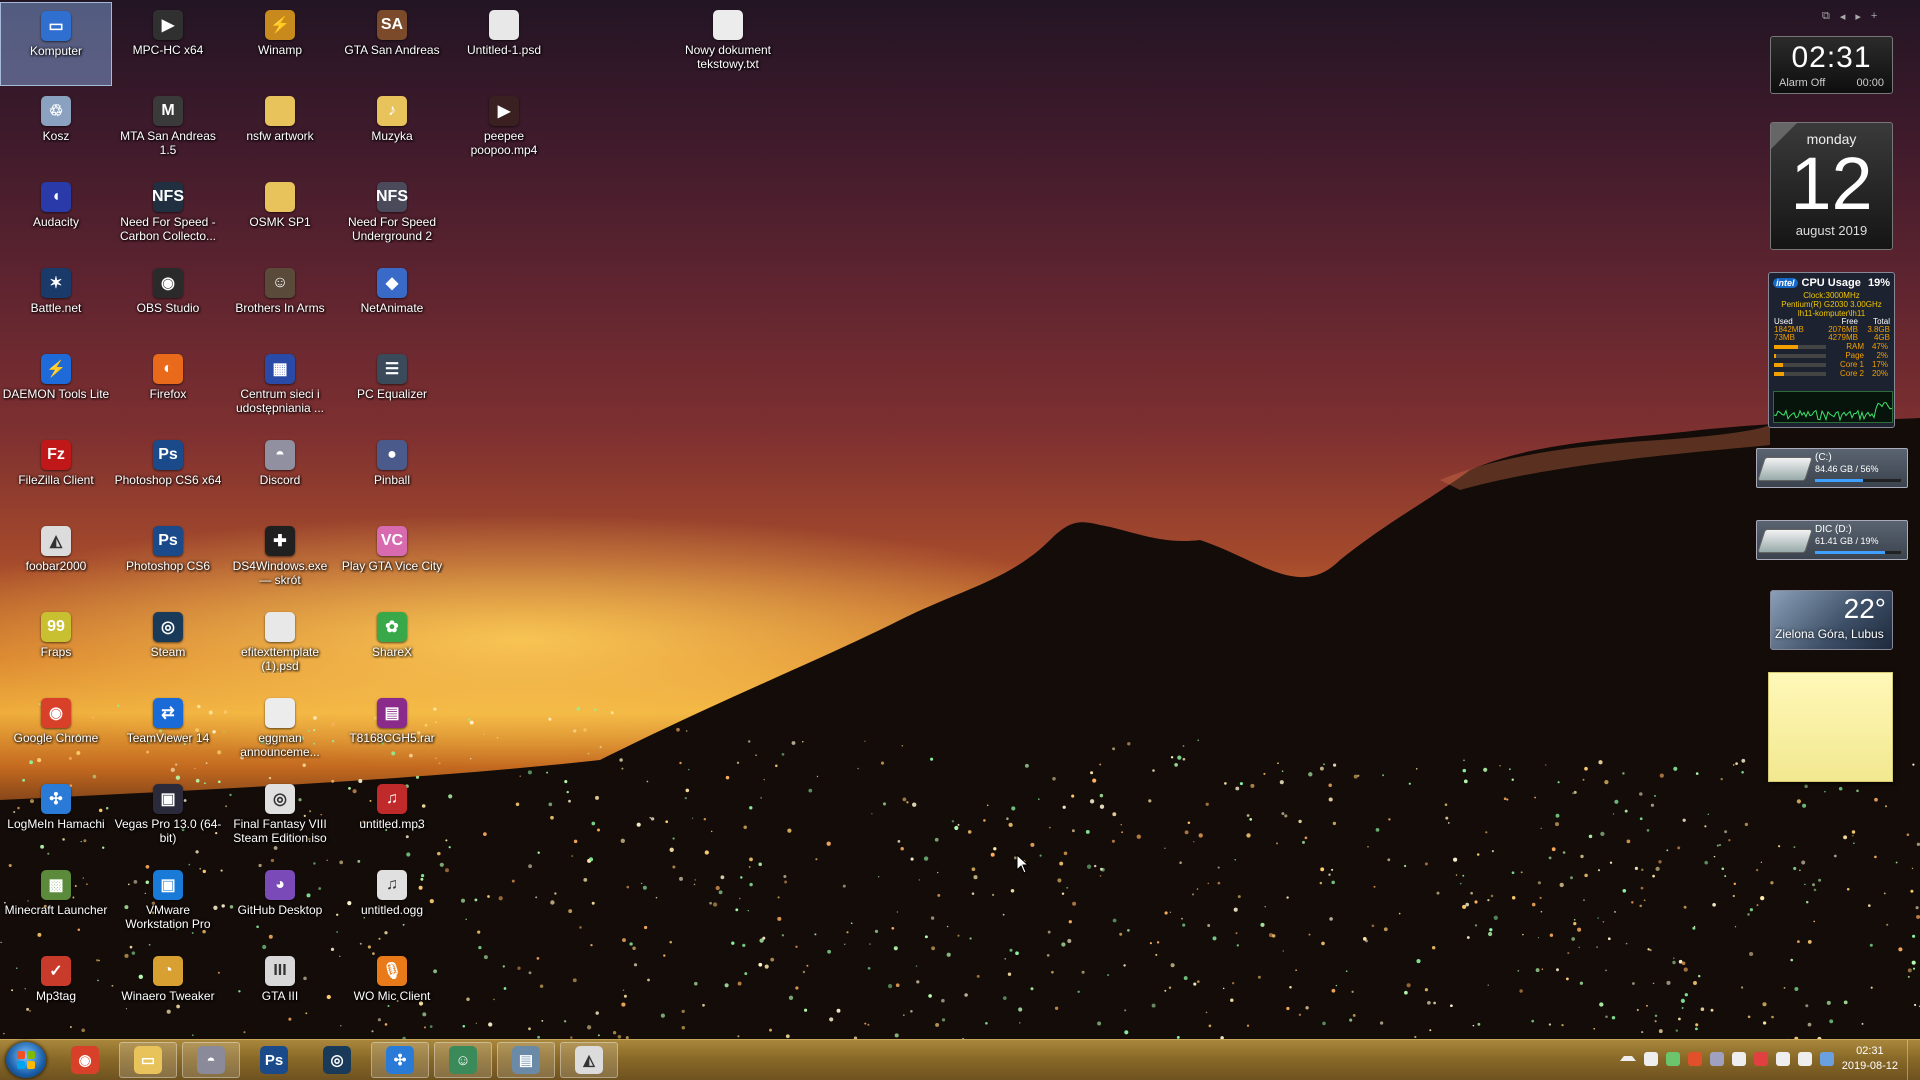  What do you see at coordinates (1673, 1059) in the screenshot?
I see `person-icon` at bounding box center [1673, 1059].